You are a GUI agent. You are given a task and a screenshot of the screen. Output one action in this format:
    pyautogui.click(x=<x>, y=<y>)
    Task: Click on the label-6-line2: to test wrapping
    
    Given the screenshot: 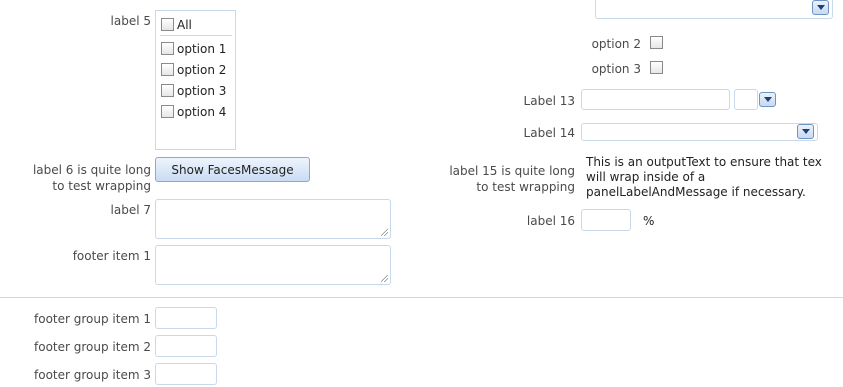 What is the action you would take?
    pyautogui.click(x=101, y=186)
    